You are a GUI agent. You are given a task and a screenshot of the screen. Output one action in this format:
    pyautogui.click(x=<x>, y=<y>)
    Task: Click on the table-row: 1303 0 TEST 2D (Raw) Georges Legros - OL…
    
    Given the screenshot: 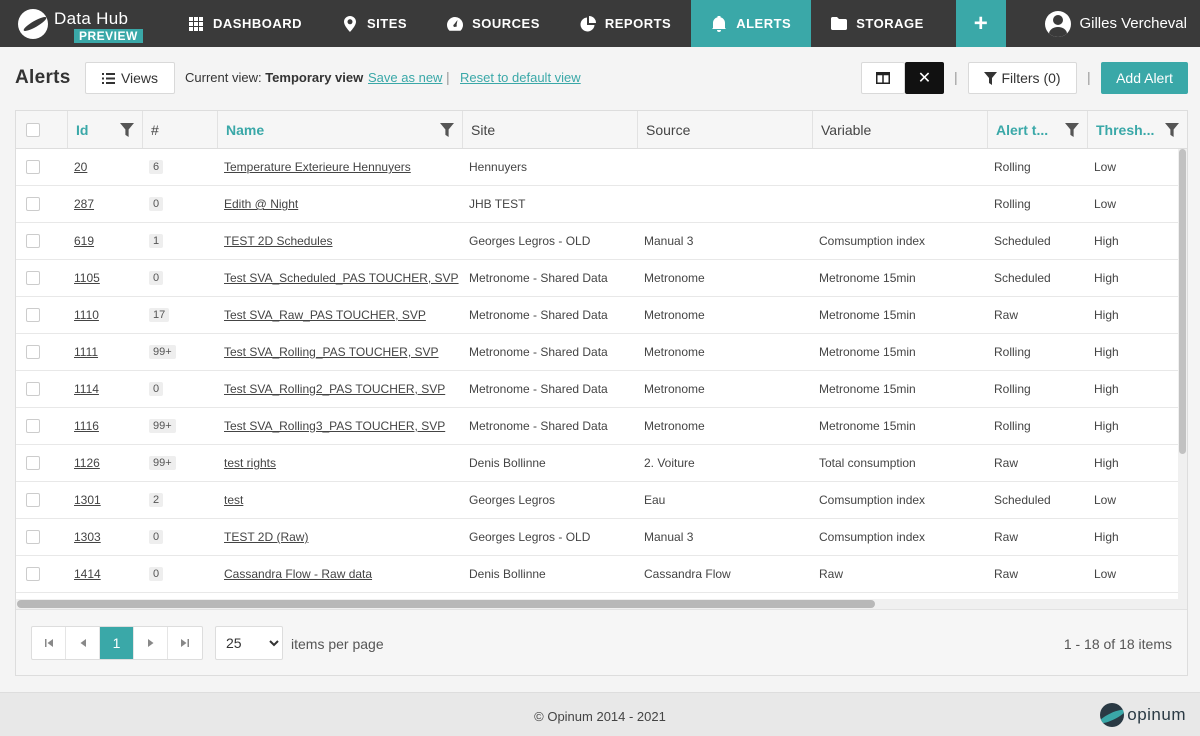 What is the action you would take?
    pyautogui.click(x=597, y=537)
    